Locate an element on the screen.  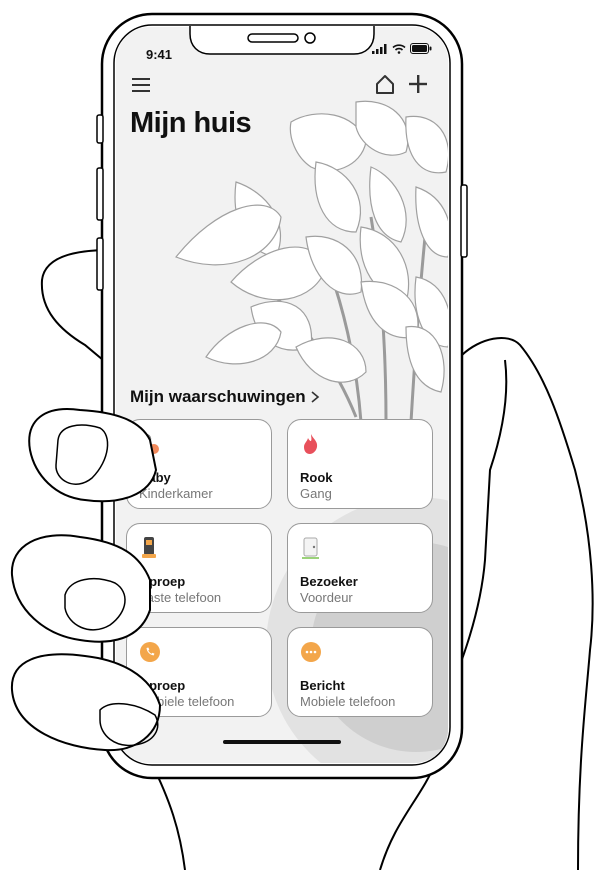
alert-title: Baby is located at coordinates (155, 477).